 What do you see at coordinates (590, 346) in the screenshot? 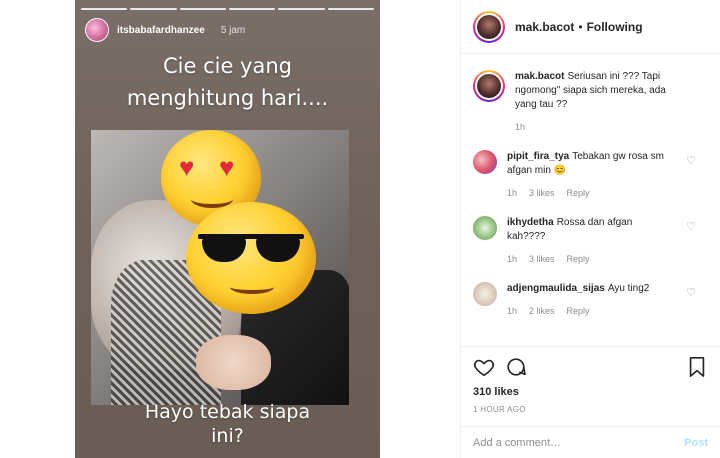
I see `actions-divider` at bounding box center [590, 346].